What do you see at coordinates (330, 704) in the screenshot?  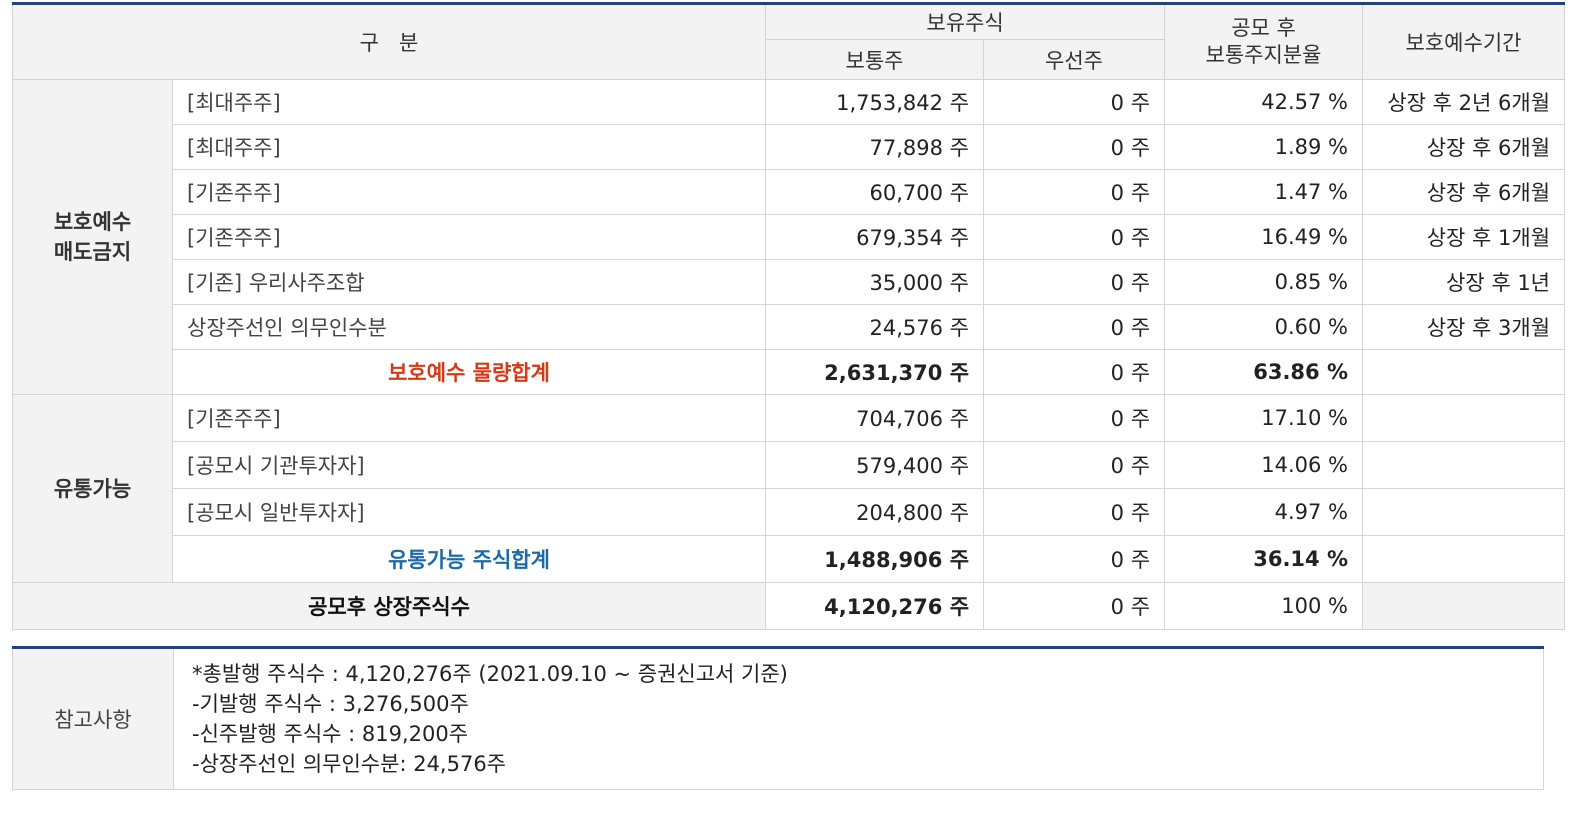 I see `note-line: -기발행 주식수 : 3,276,500주` at bounding box center [330, 704].